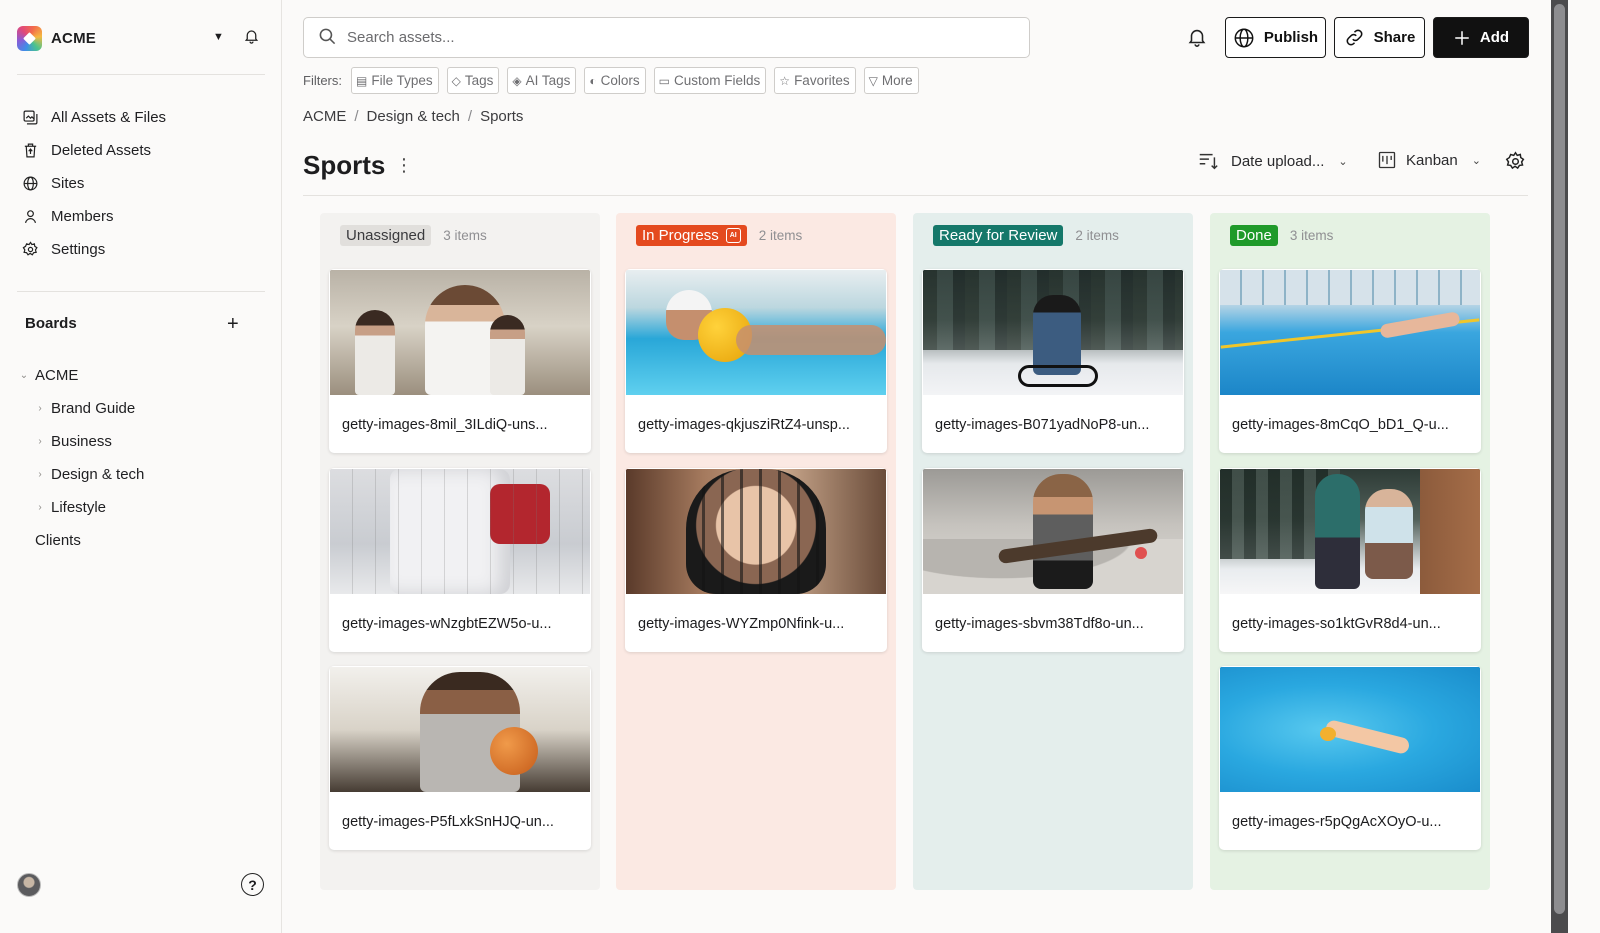 This screenshot has width=1600, height=933. What do you see at coordinates (48, 375) in the screenshot?
I see `tree-item-acme: ⌄ ACME` at bounding box center [48, 375].